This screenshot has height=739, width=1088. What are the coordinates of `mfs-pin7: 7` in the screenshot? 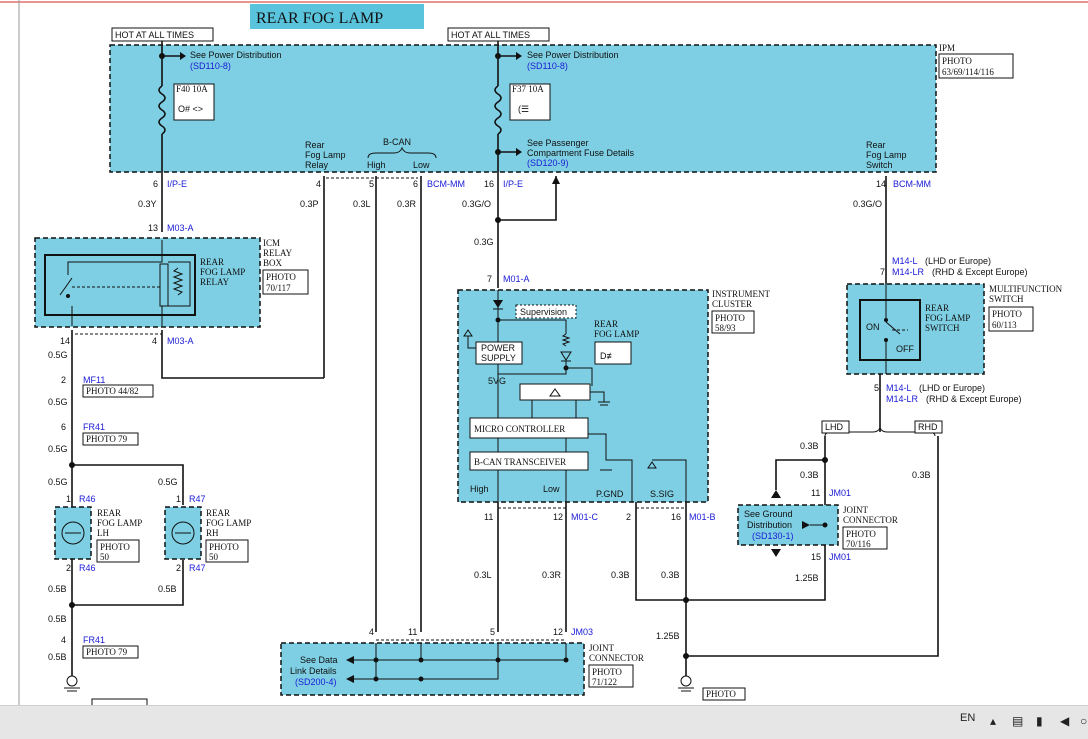 It's located at (882, 272).